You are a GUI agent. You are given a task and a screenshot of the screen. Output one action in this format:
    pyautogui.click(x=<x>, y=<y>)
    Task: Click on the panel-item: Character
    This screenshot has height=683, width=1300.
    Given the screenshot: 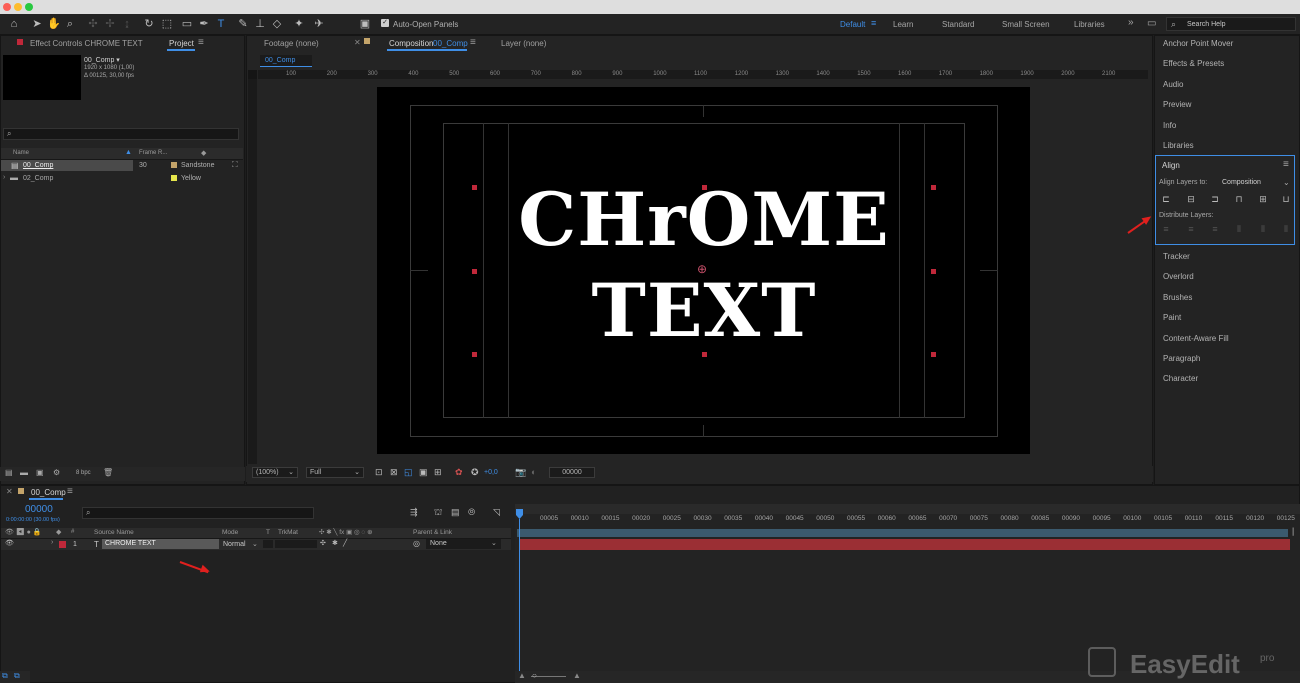 What is the action you would take?
    pyautogui.click(x=1180, y=378)
    